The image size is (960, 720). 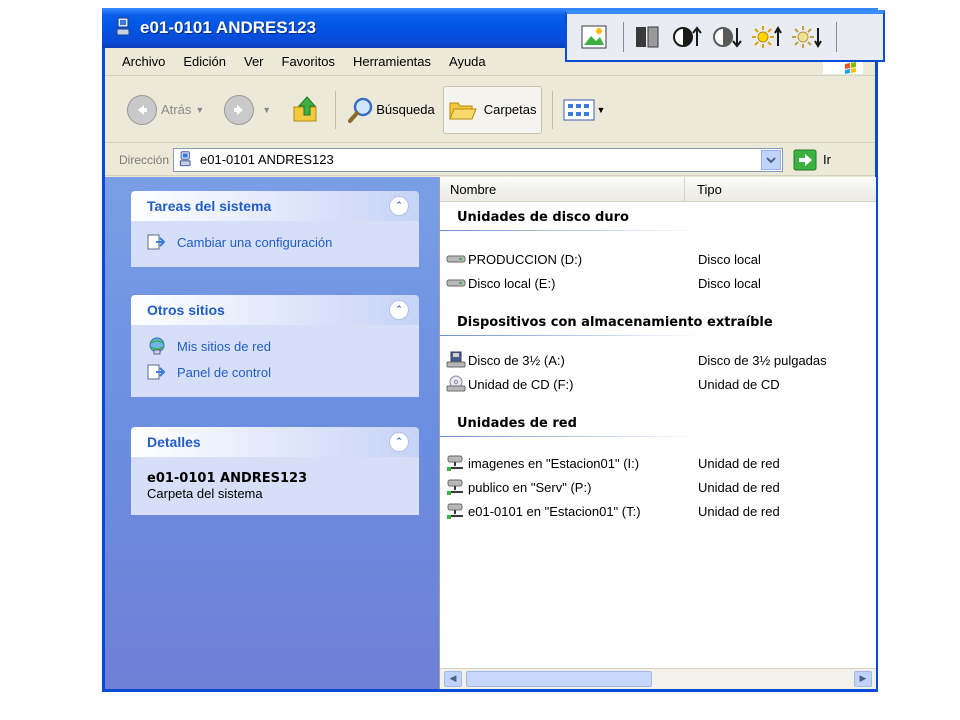 I want to click on details-header: Detalles ⌃, so click(x=275, y=442).